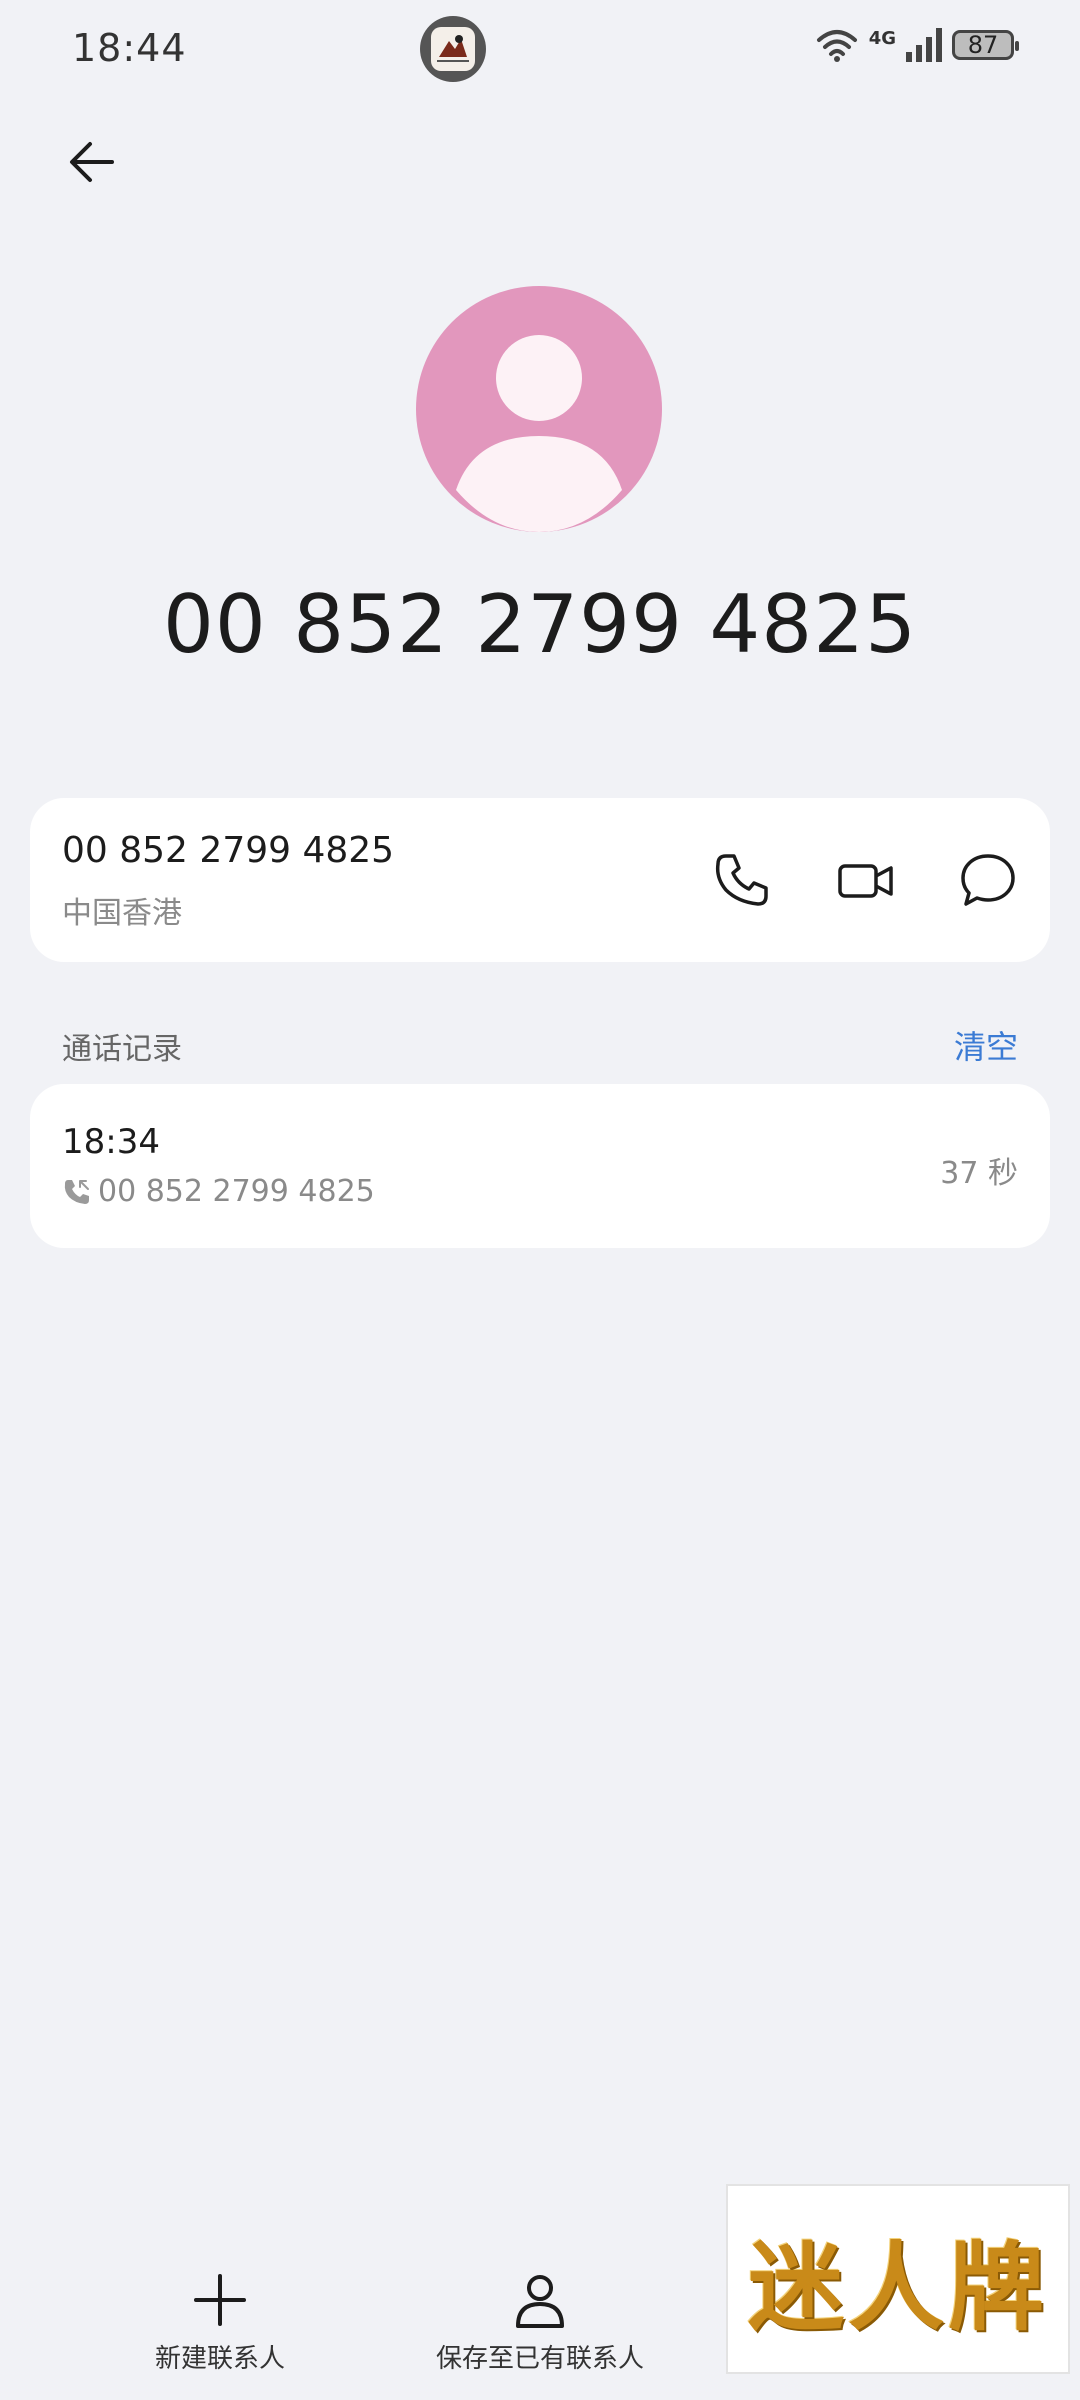 The width and height of the screenshot is (1080, 2400). I want to click on status-time: 18:44, so click(129, 48).